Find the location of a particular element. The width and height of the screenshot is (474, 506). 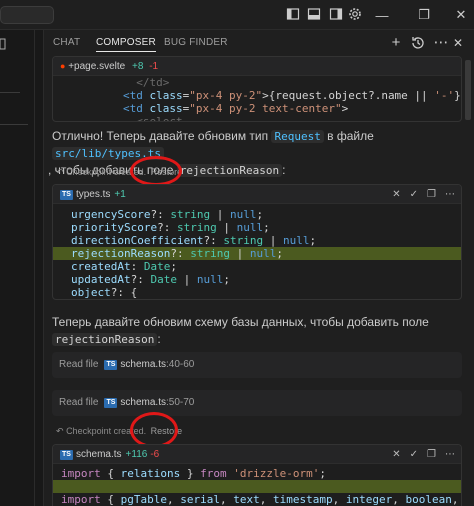

code-line is located at coordinates (257, 486).